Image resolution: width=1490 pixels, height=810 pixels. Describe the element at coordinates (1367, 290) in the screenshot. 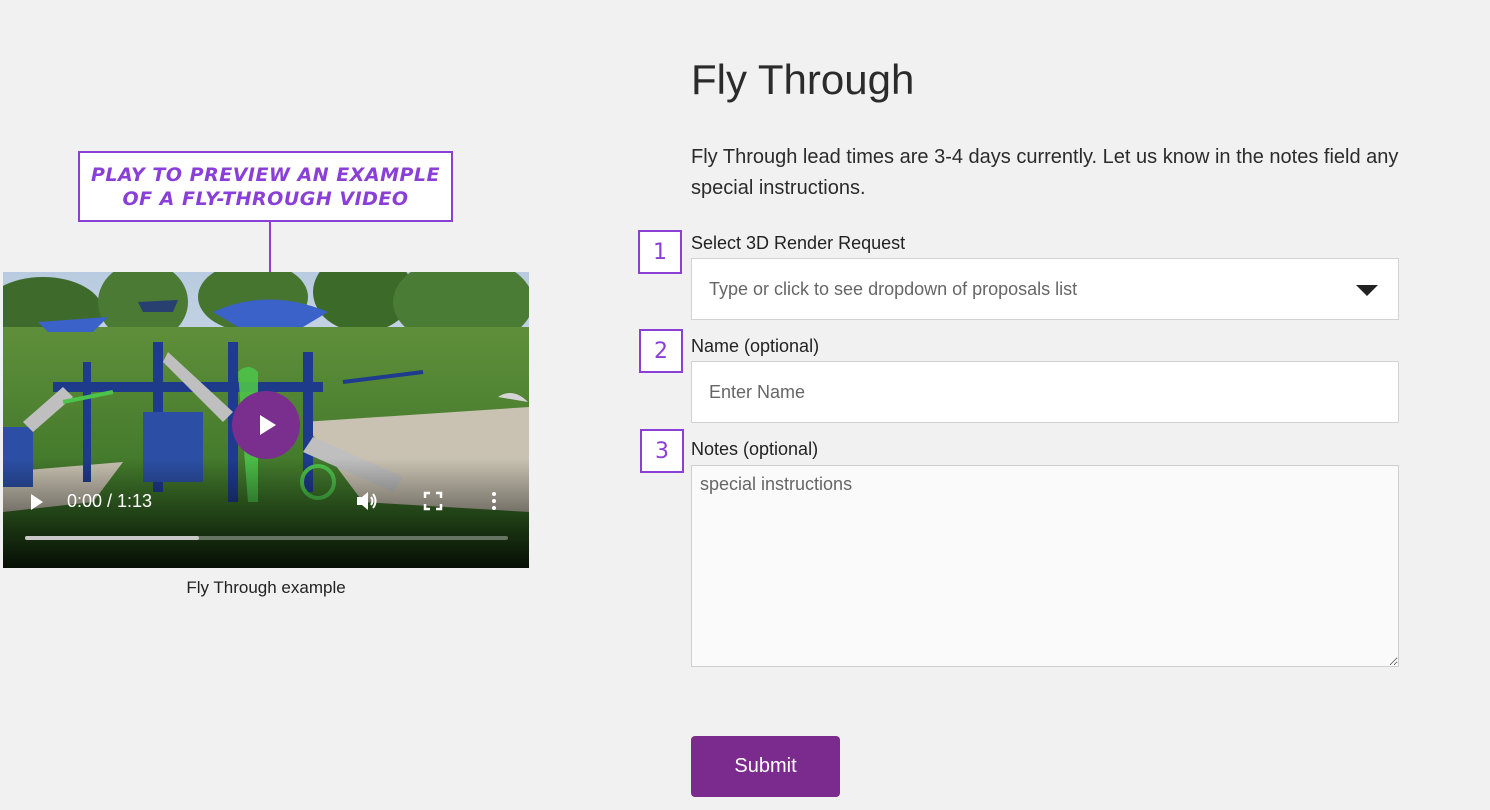

I see `chevron-down-icon` at that location.